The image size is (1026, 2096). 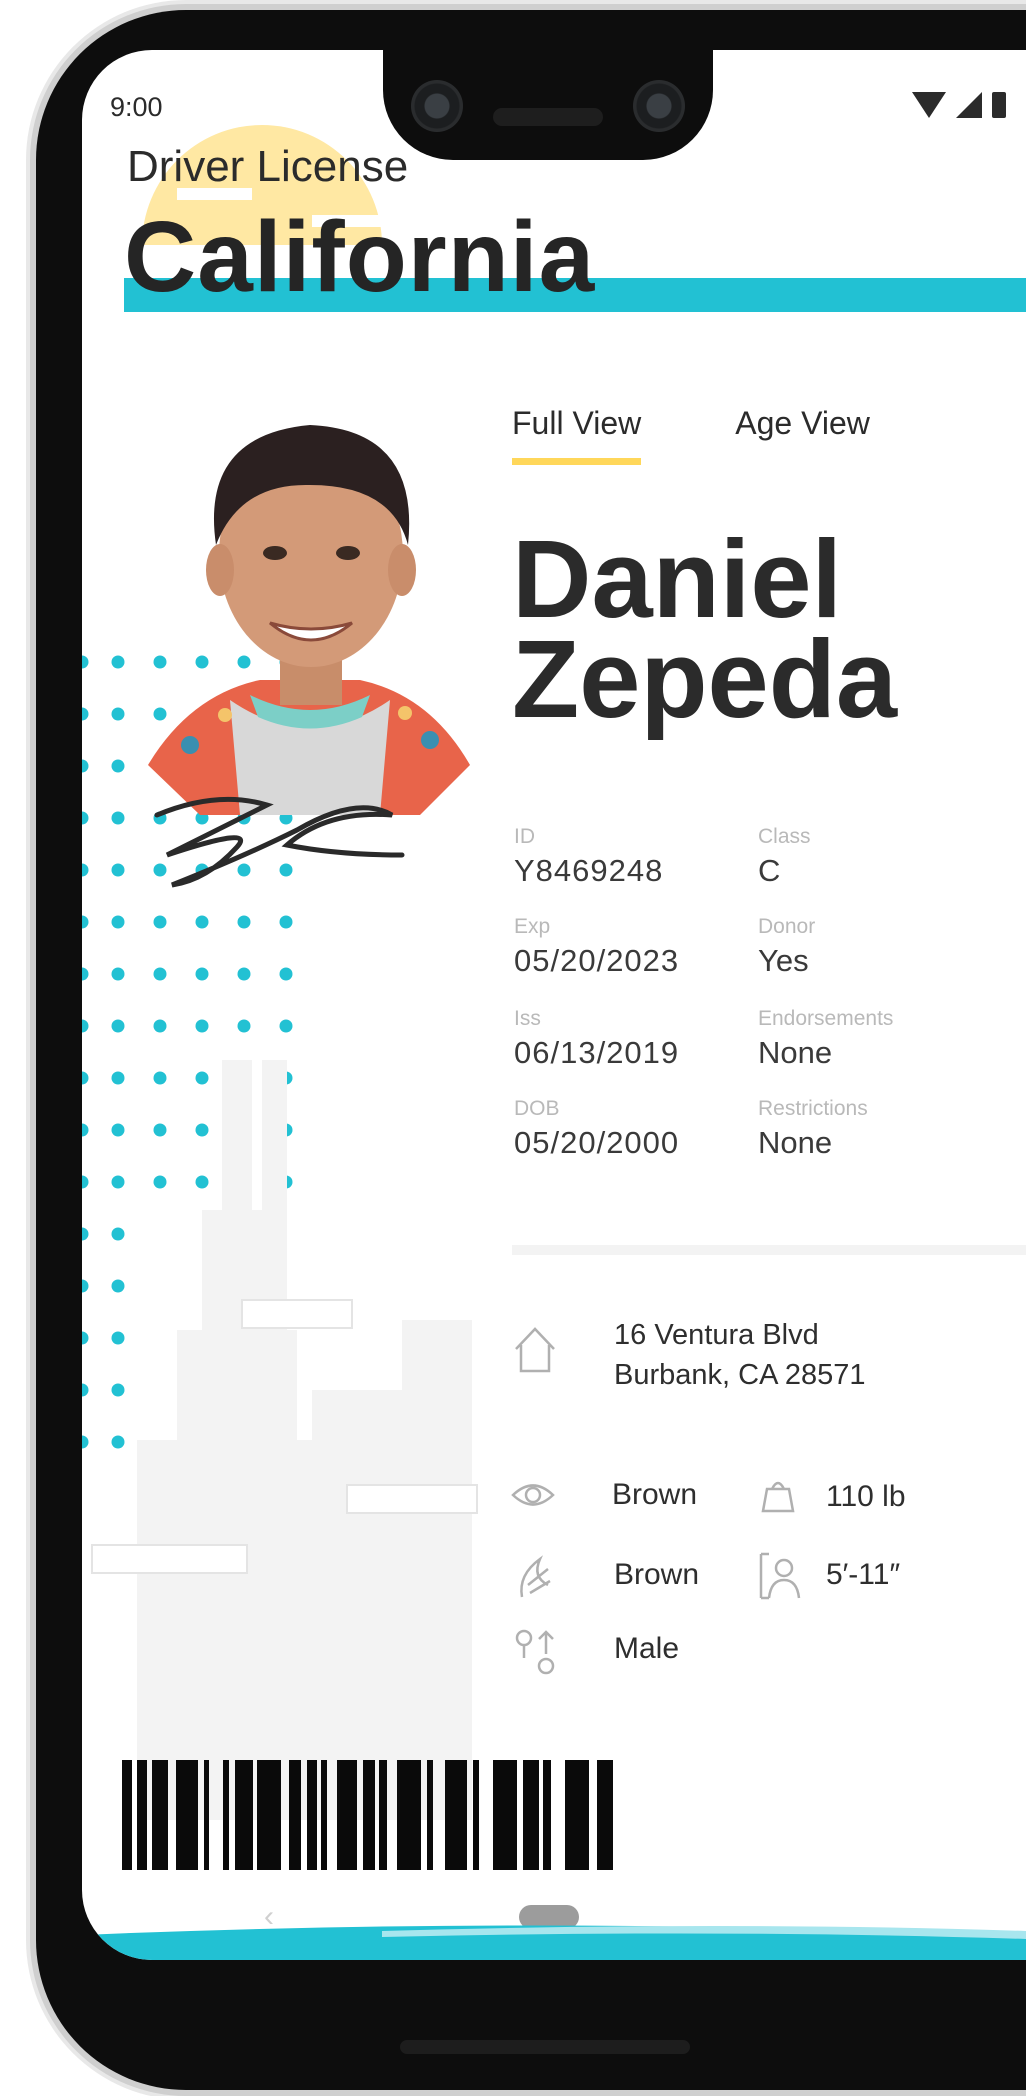 I want to click on holder-name: Daniel Zepeda, so click(x=705, y=629).